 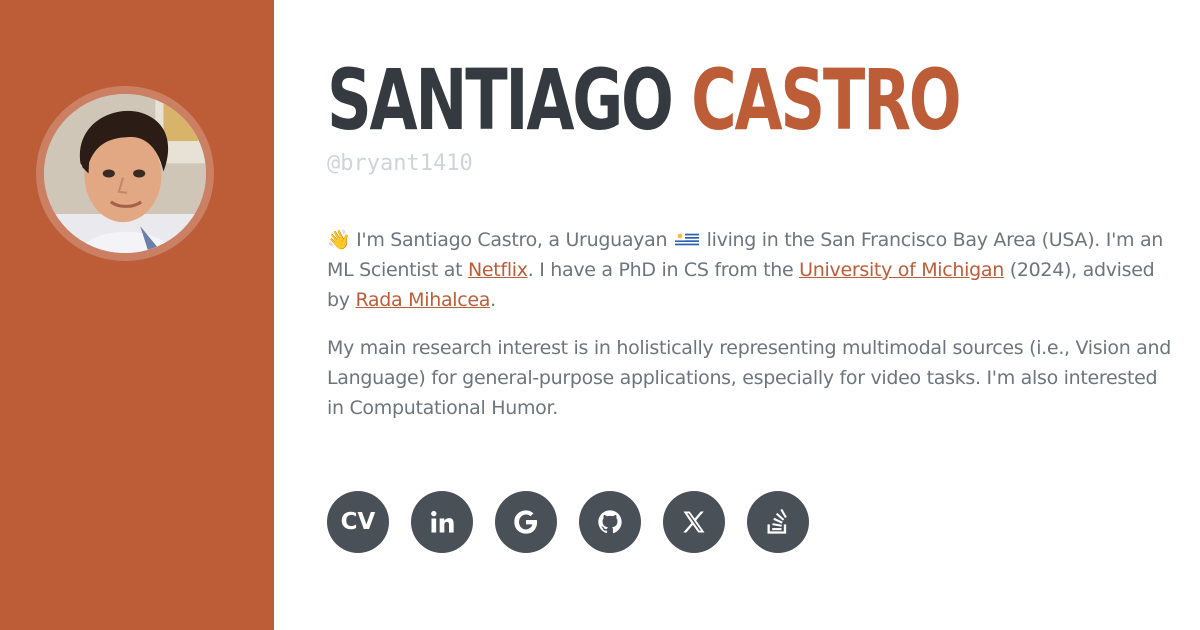 I want to click on cv-button: CV, so click(x=358, y=522).